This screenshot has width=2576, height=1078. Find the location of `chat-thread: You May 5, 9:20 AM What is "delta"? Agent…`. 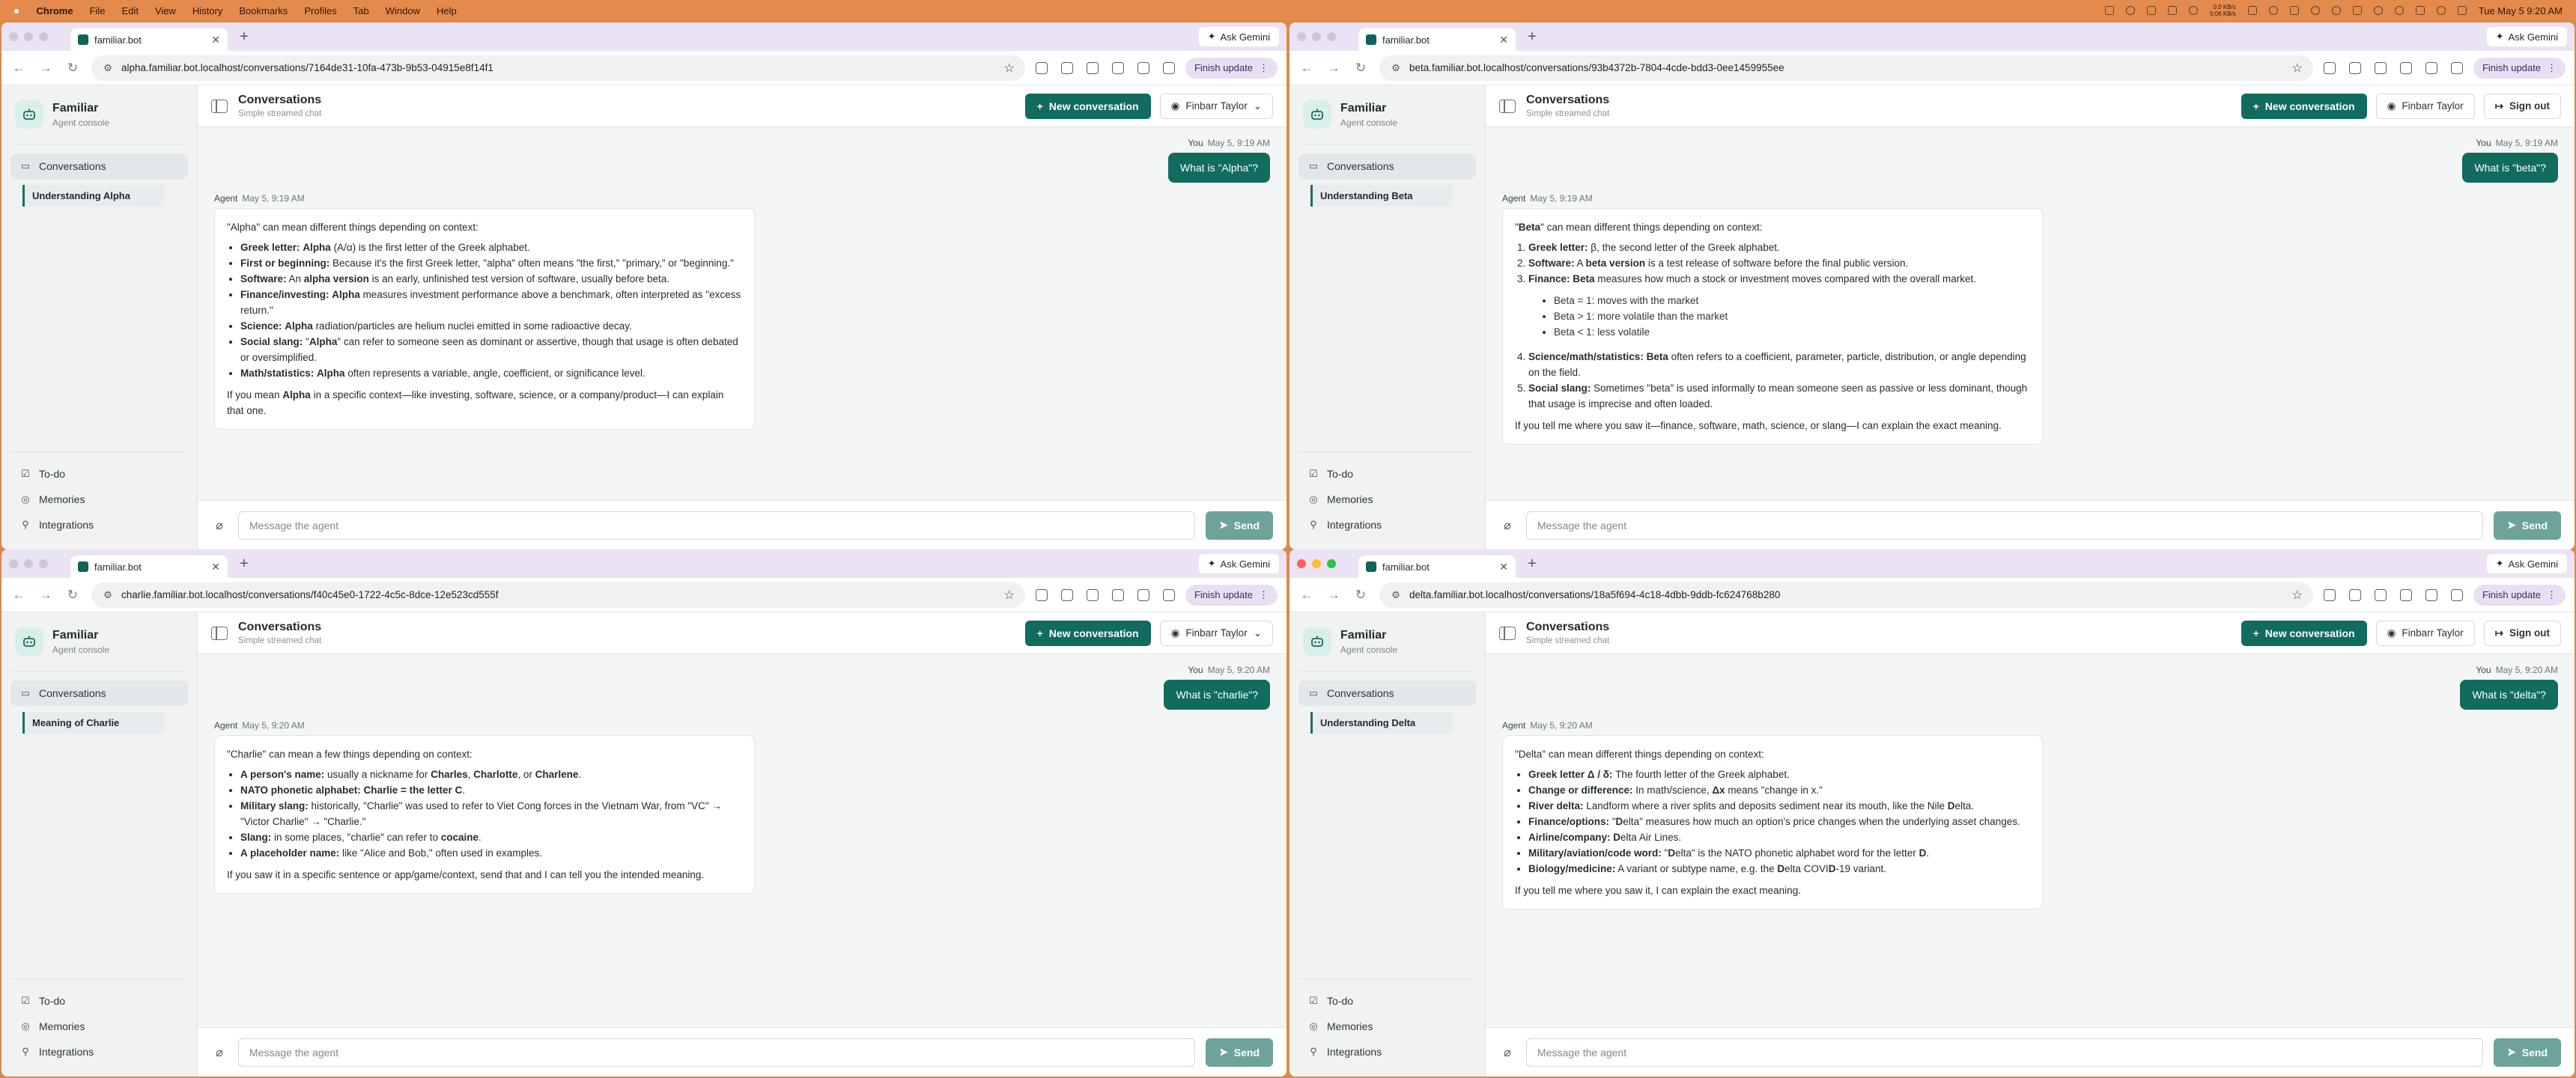

chat-thread: You May 5, 9:20 AM What is "delta"? Agent… is located at coordinates (2030, 840).